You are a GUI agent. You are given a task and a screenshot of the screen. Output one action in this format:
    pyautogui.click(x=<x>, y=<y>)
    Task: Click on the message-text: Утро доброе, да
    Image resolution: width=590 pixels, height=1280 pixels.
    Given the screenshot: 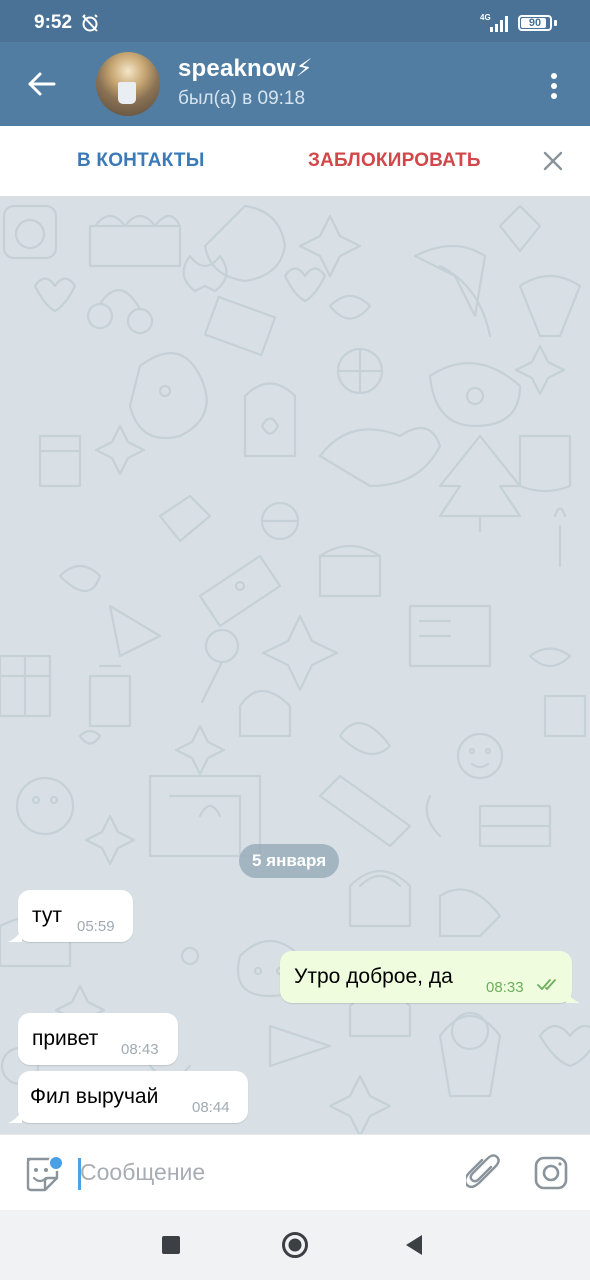 What is the action you would take?
    pyautogui.click(x=373, y=976)
    